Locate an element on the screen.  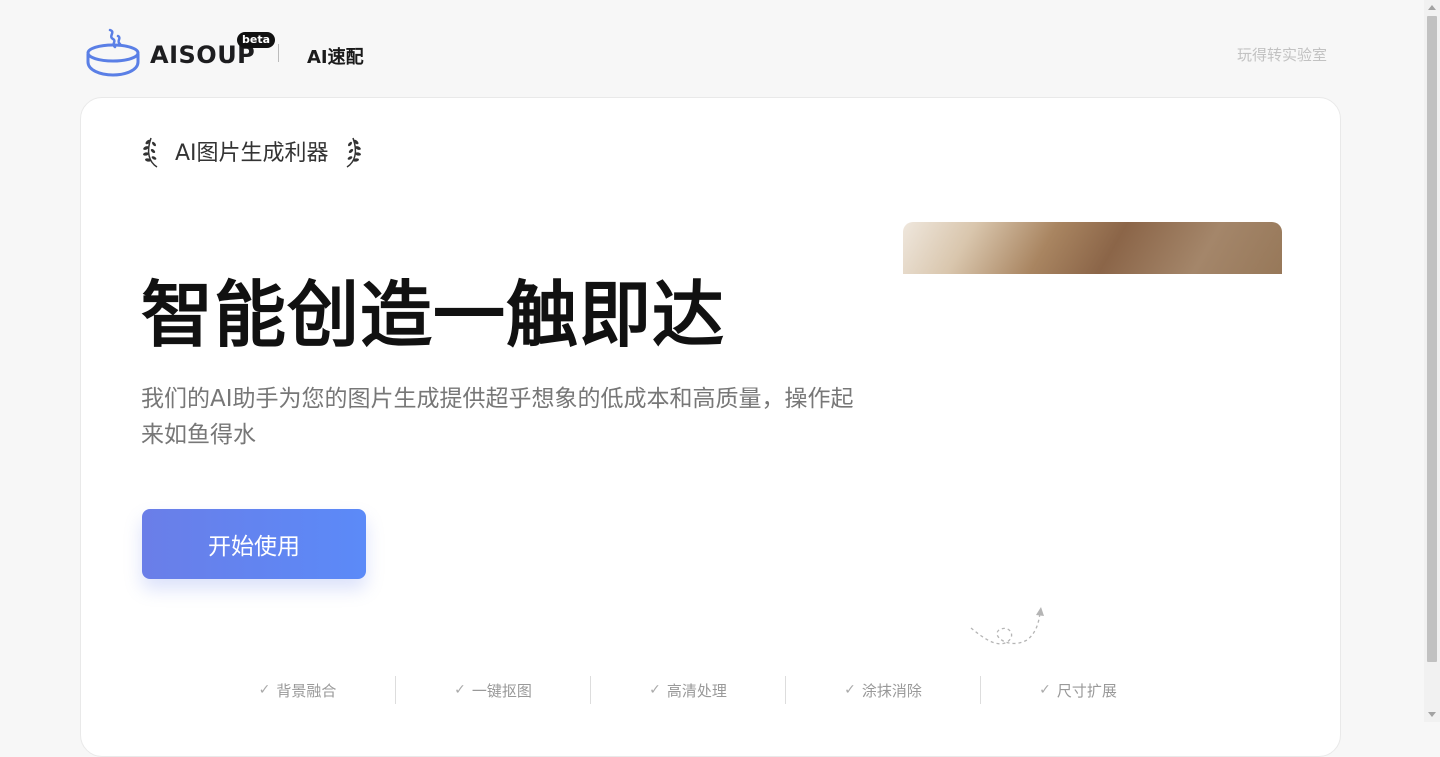
feature-list: ✓ 背景融合 ✓ 一键抠图 ✓ 高清处理 ✓ 涂抹消除 ✓ 尺寸扩展 is located at coordinates (687, 690).